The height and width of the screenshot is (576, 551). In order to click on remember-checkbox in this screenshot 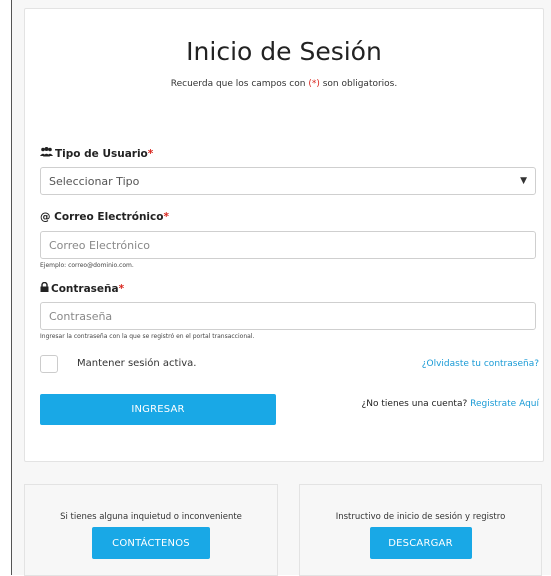, I will do `click(49, 364)`.